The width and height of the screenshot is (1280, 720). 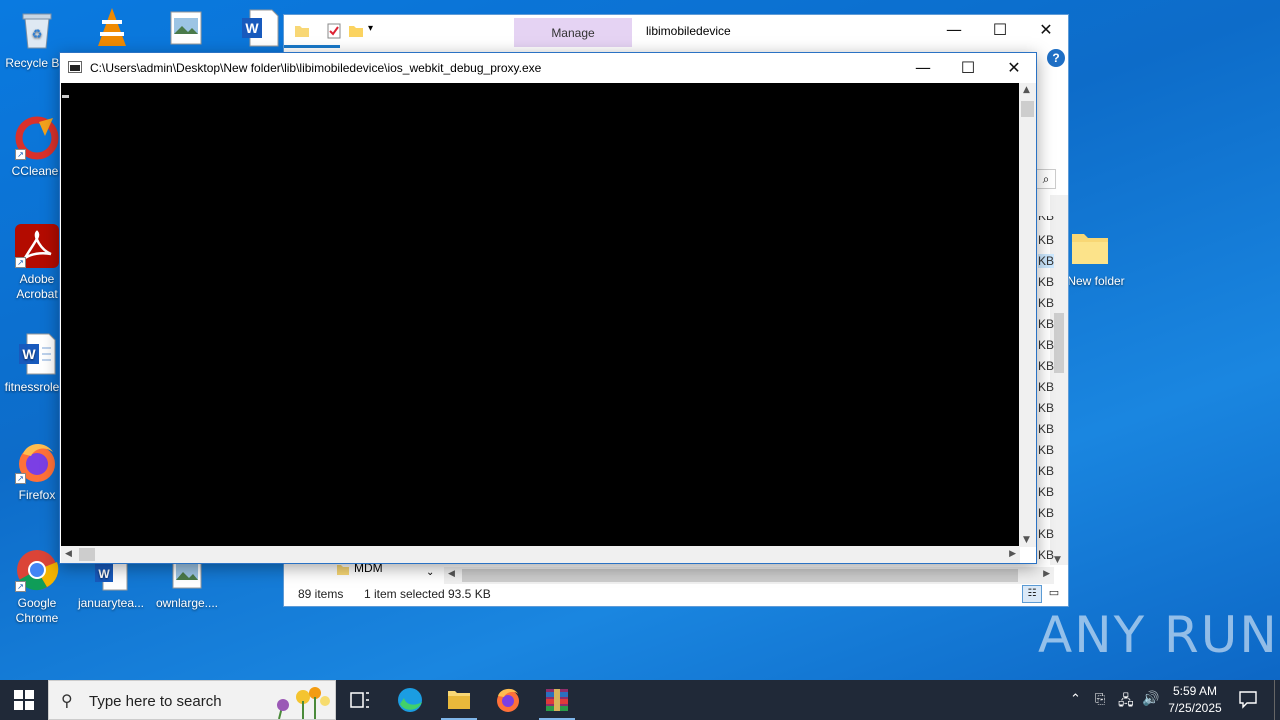 I want to click on chrome-icon: ↗, so click(x=37, y=570).